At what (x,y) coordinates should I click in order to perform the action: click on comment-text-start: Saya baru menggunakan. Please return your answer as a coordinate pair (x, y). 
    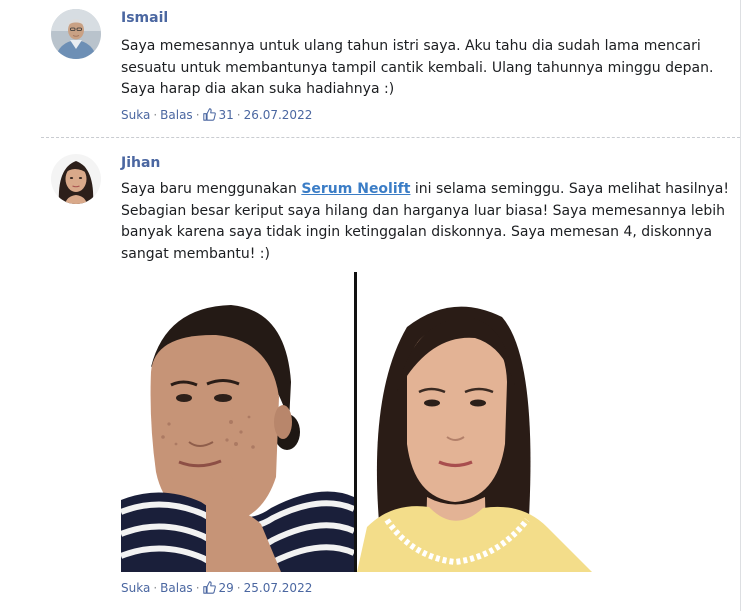
    Looking at the image, I should click on (211, 189).